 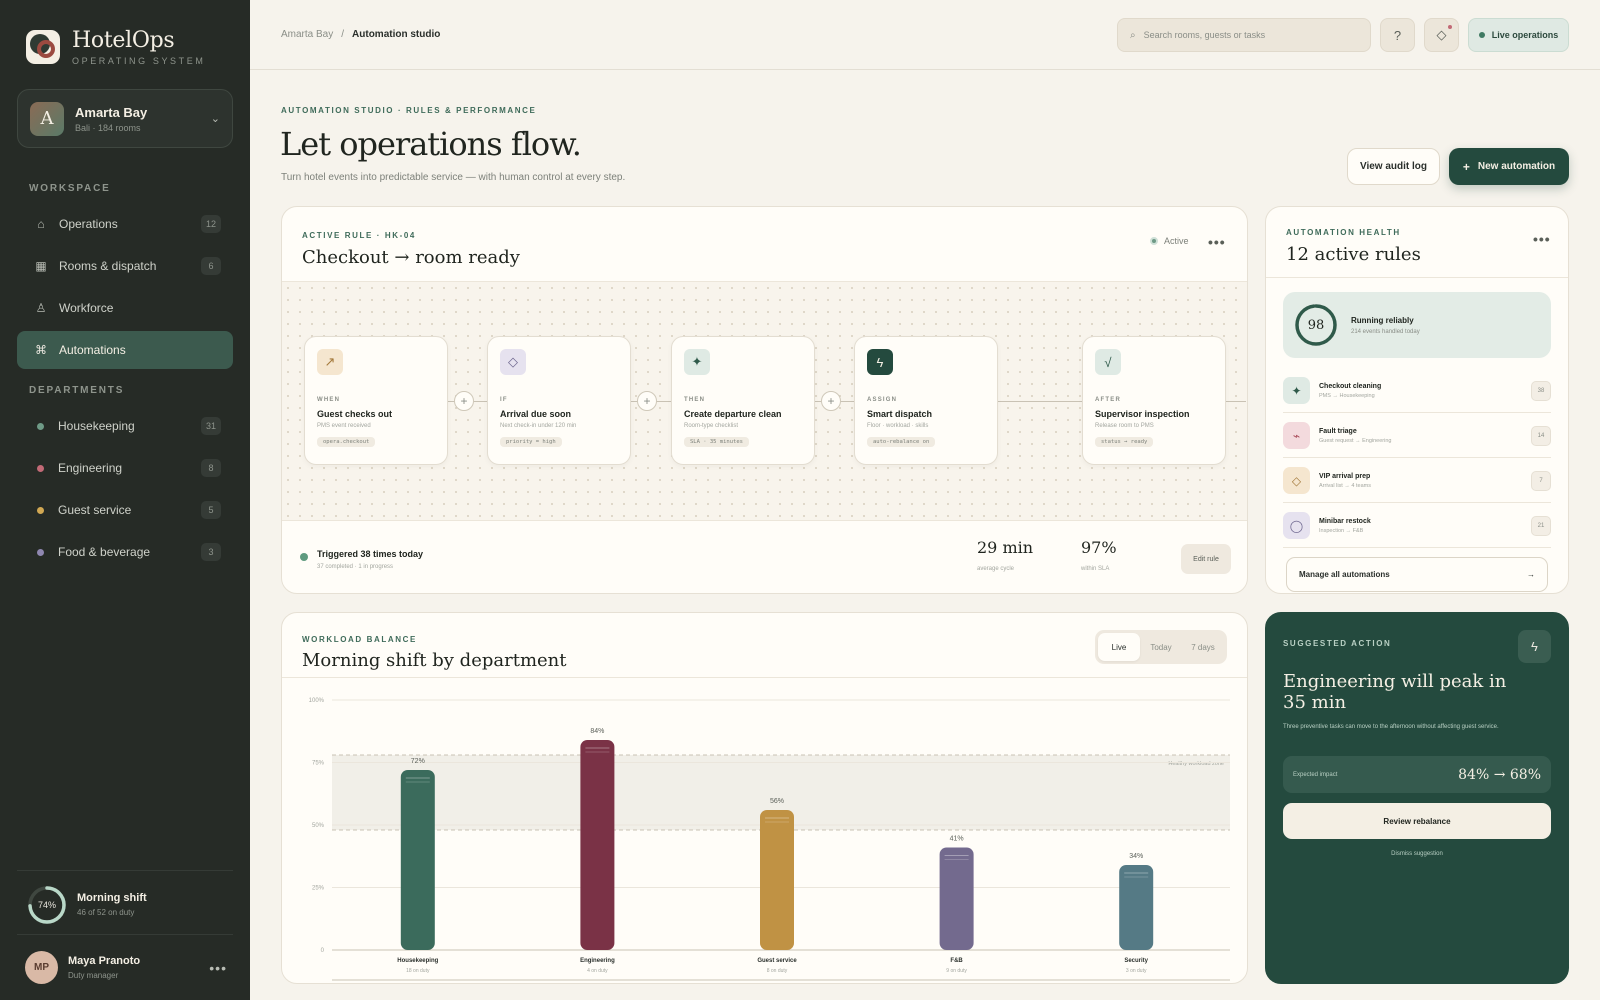 I want to click on sidebar-item-automations: ⌘ Automations, so click(x=125, y=350).